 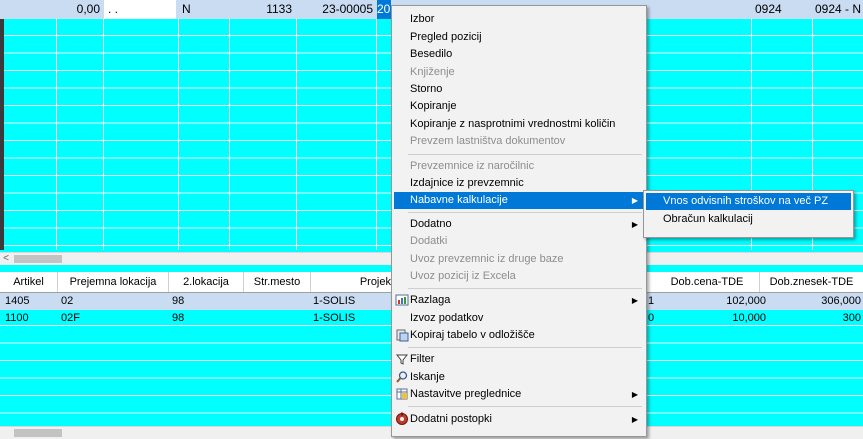 What do you see at coordinates (519, 72) in the screenshot?
I see `menu-item-knjizenje: Knjiženje` at bounding box center [519, 72].